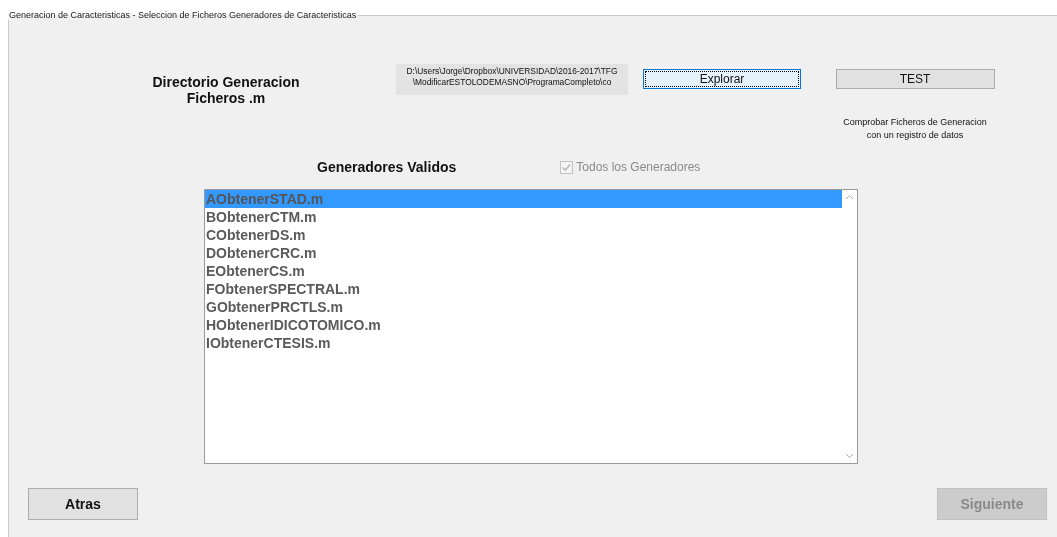  I want to click on directory-label: Directorio Generacion Ficheros .m, so click(226, 90).